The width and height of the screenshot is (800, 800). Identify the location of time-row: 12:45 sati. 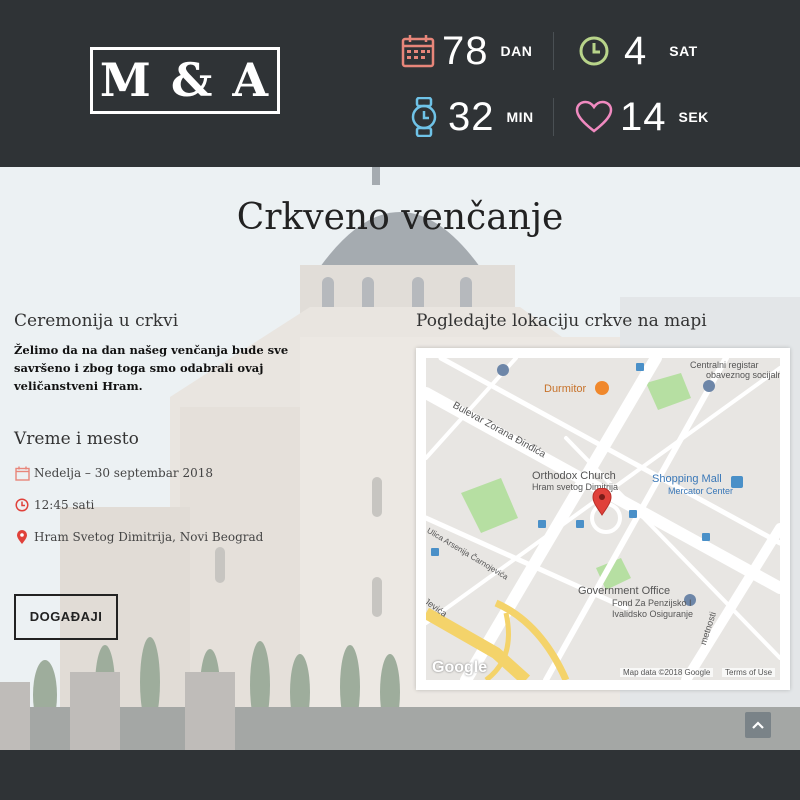
(54, 505).